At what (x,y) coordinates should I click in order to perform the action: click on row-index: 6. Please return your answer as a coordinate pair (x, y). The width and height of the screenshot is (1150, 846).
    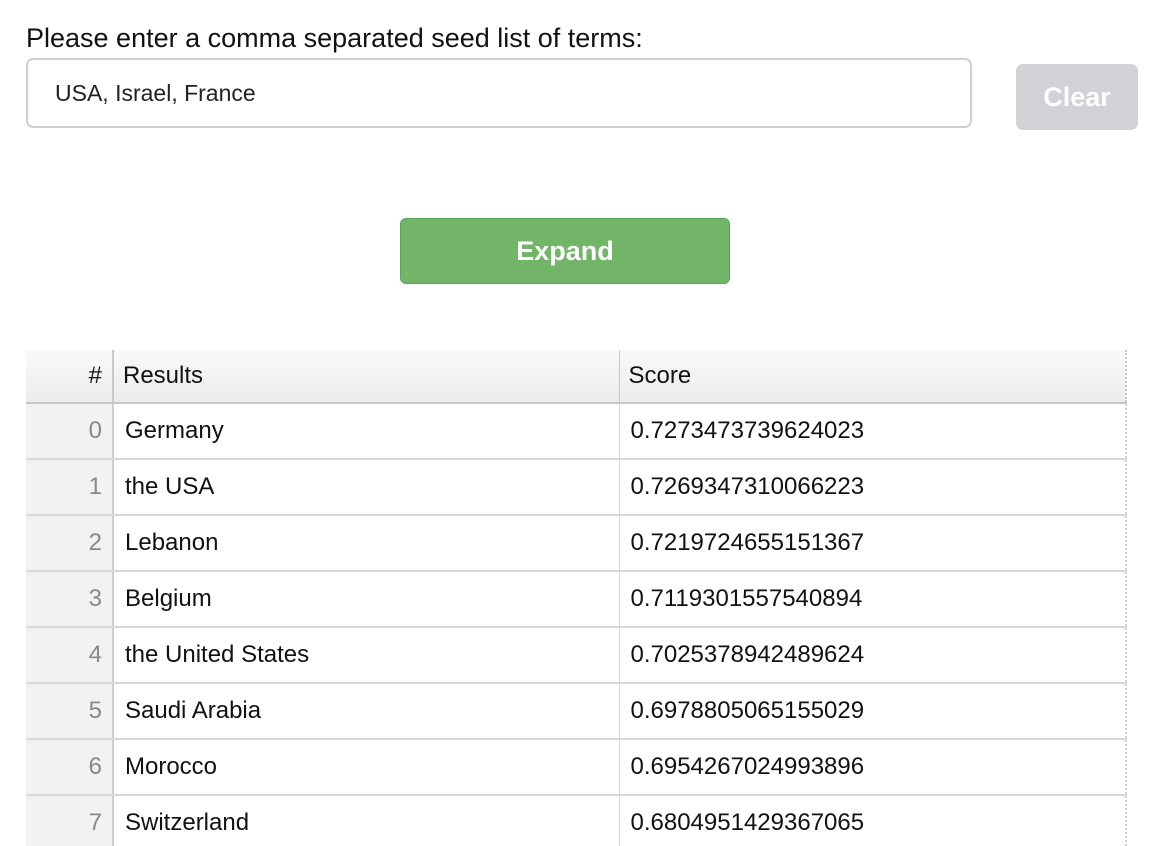
    Looking at the image, I should click on (70, 767).